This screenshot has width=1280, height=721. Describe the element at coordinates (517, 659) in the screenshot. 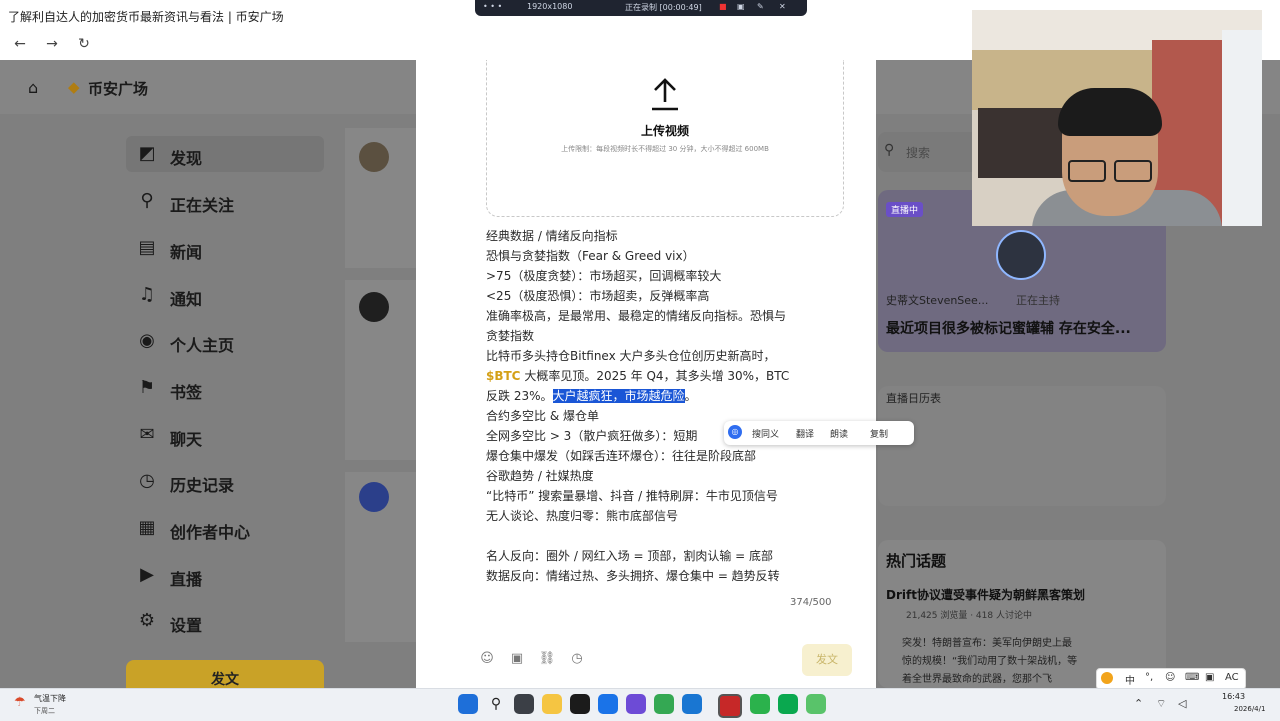

I see `image-icon: ▣` at that location.